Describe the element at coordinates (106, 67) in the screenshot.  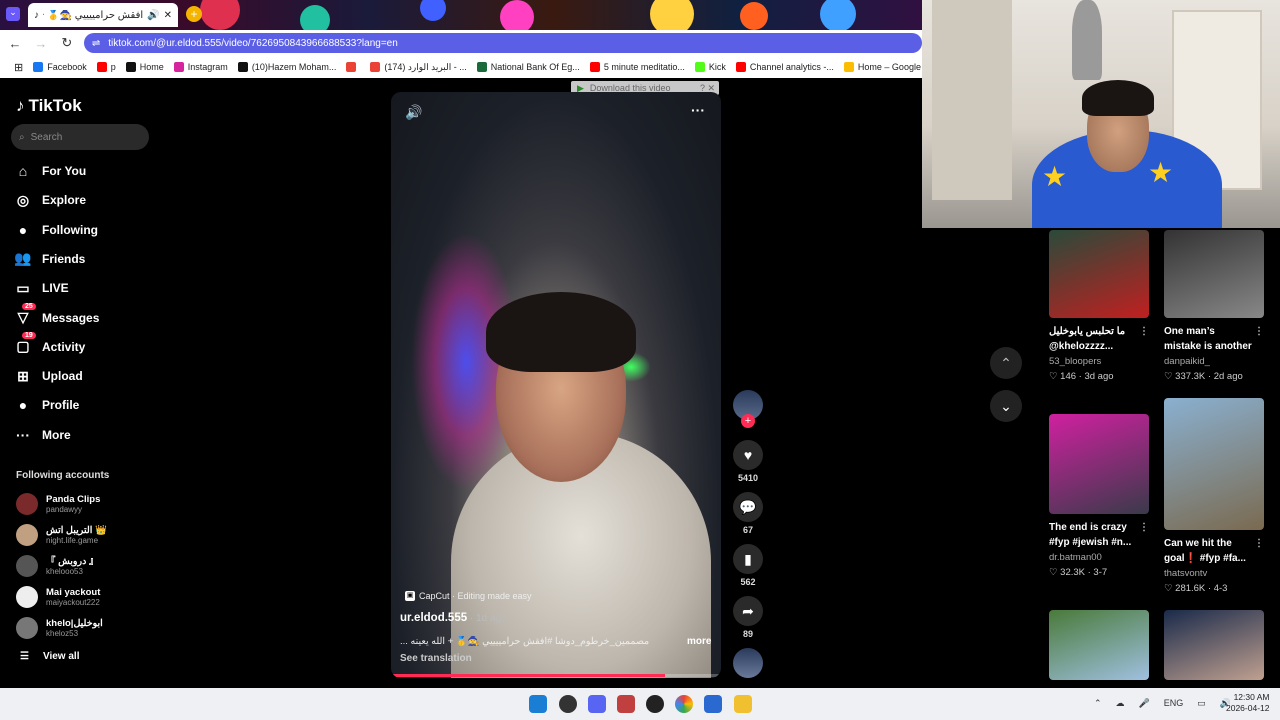
I see `bookmark-item: p` at that location.